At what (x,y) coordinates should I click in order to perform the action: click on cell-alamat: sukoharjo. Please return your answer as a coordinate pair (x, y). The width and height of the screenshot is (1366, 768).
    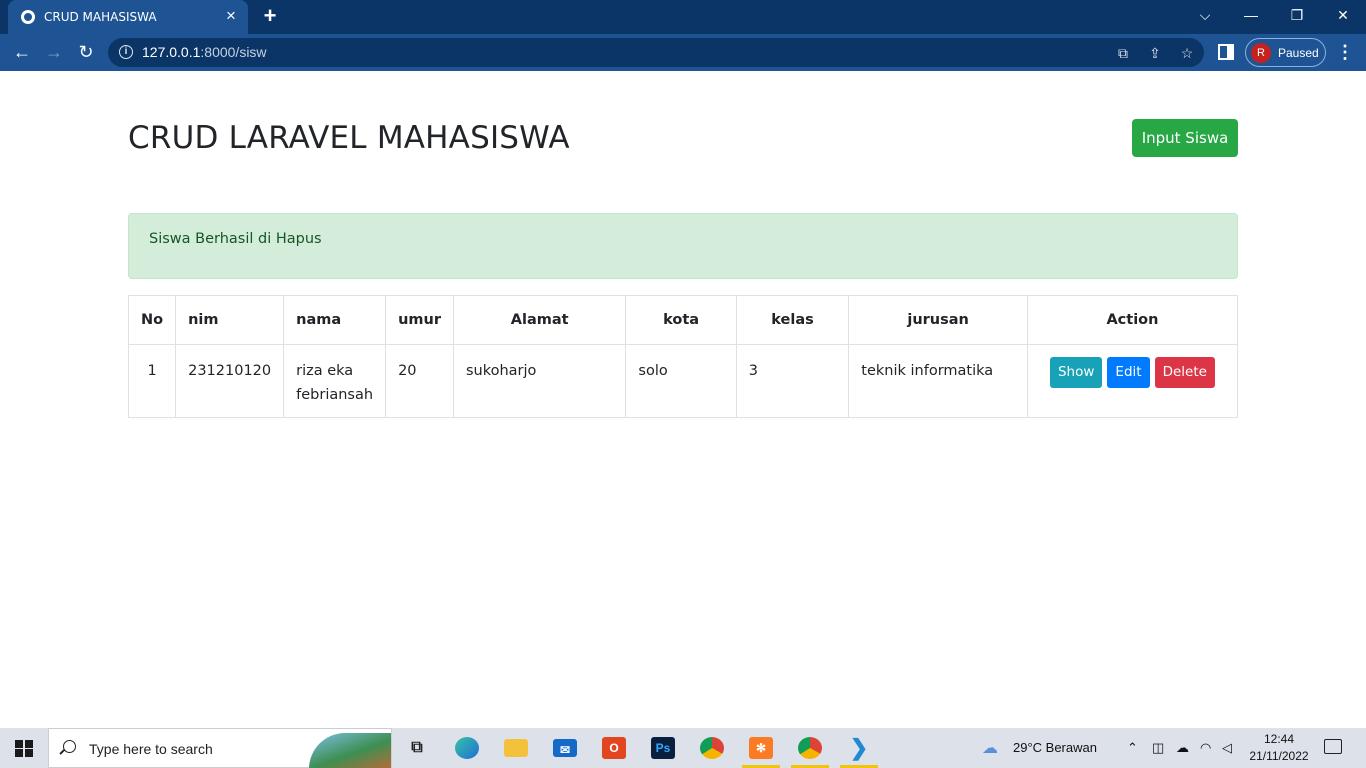
    Looking at the image, I should click on (539, 381).